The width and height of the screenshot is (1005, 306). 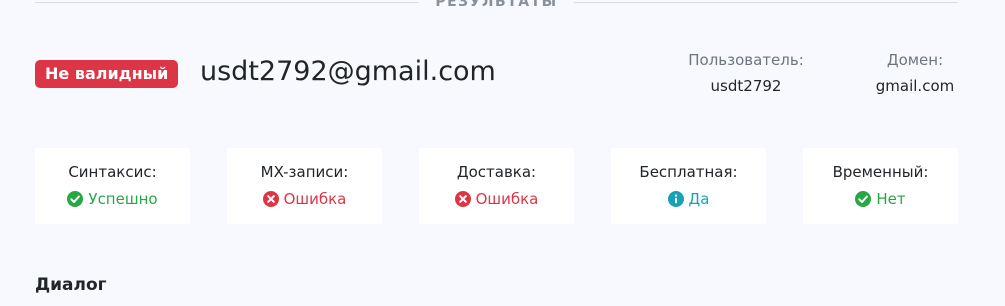 I want to click on domain-info: Домен: gmail.com, so click(x=915, y=73).